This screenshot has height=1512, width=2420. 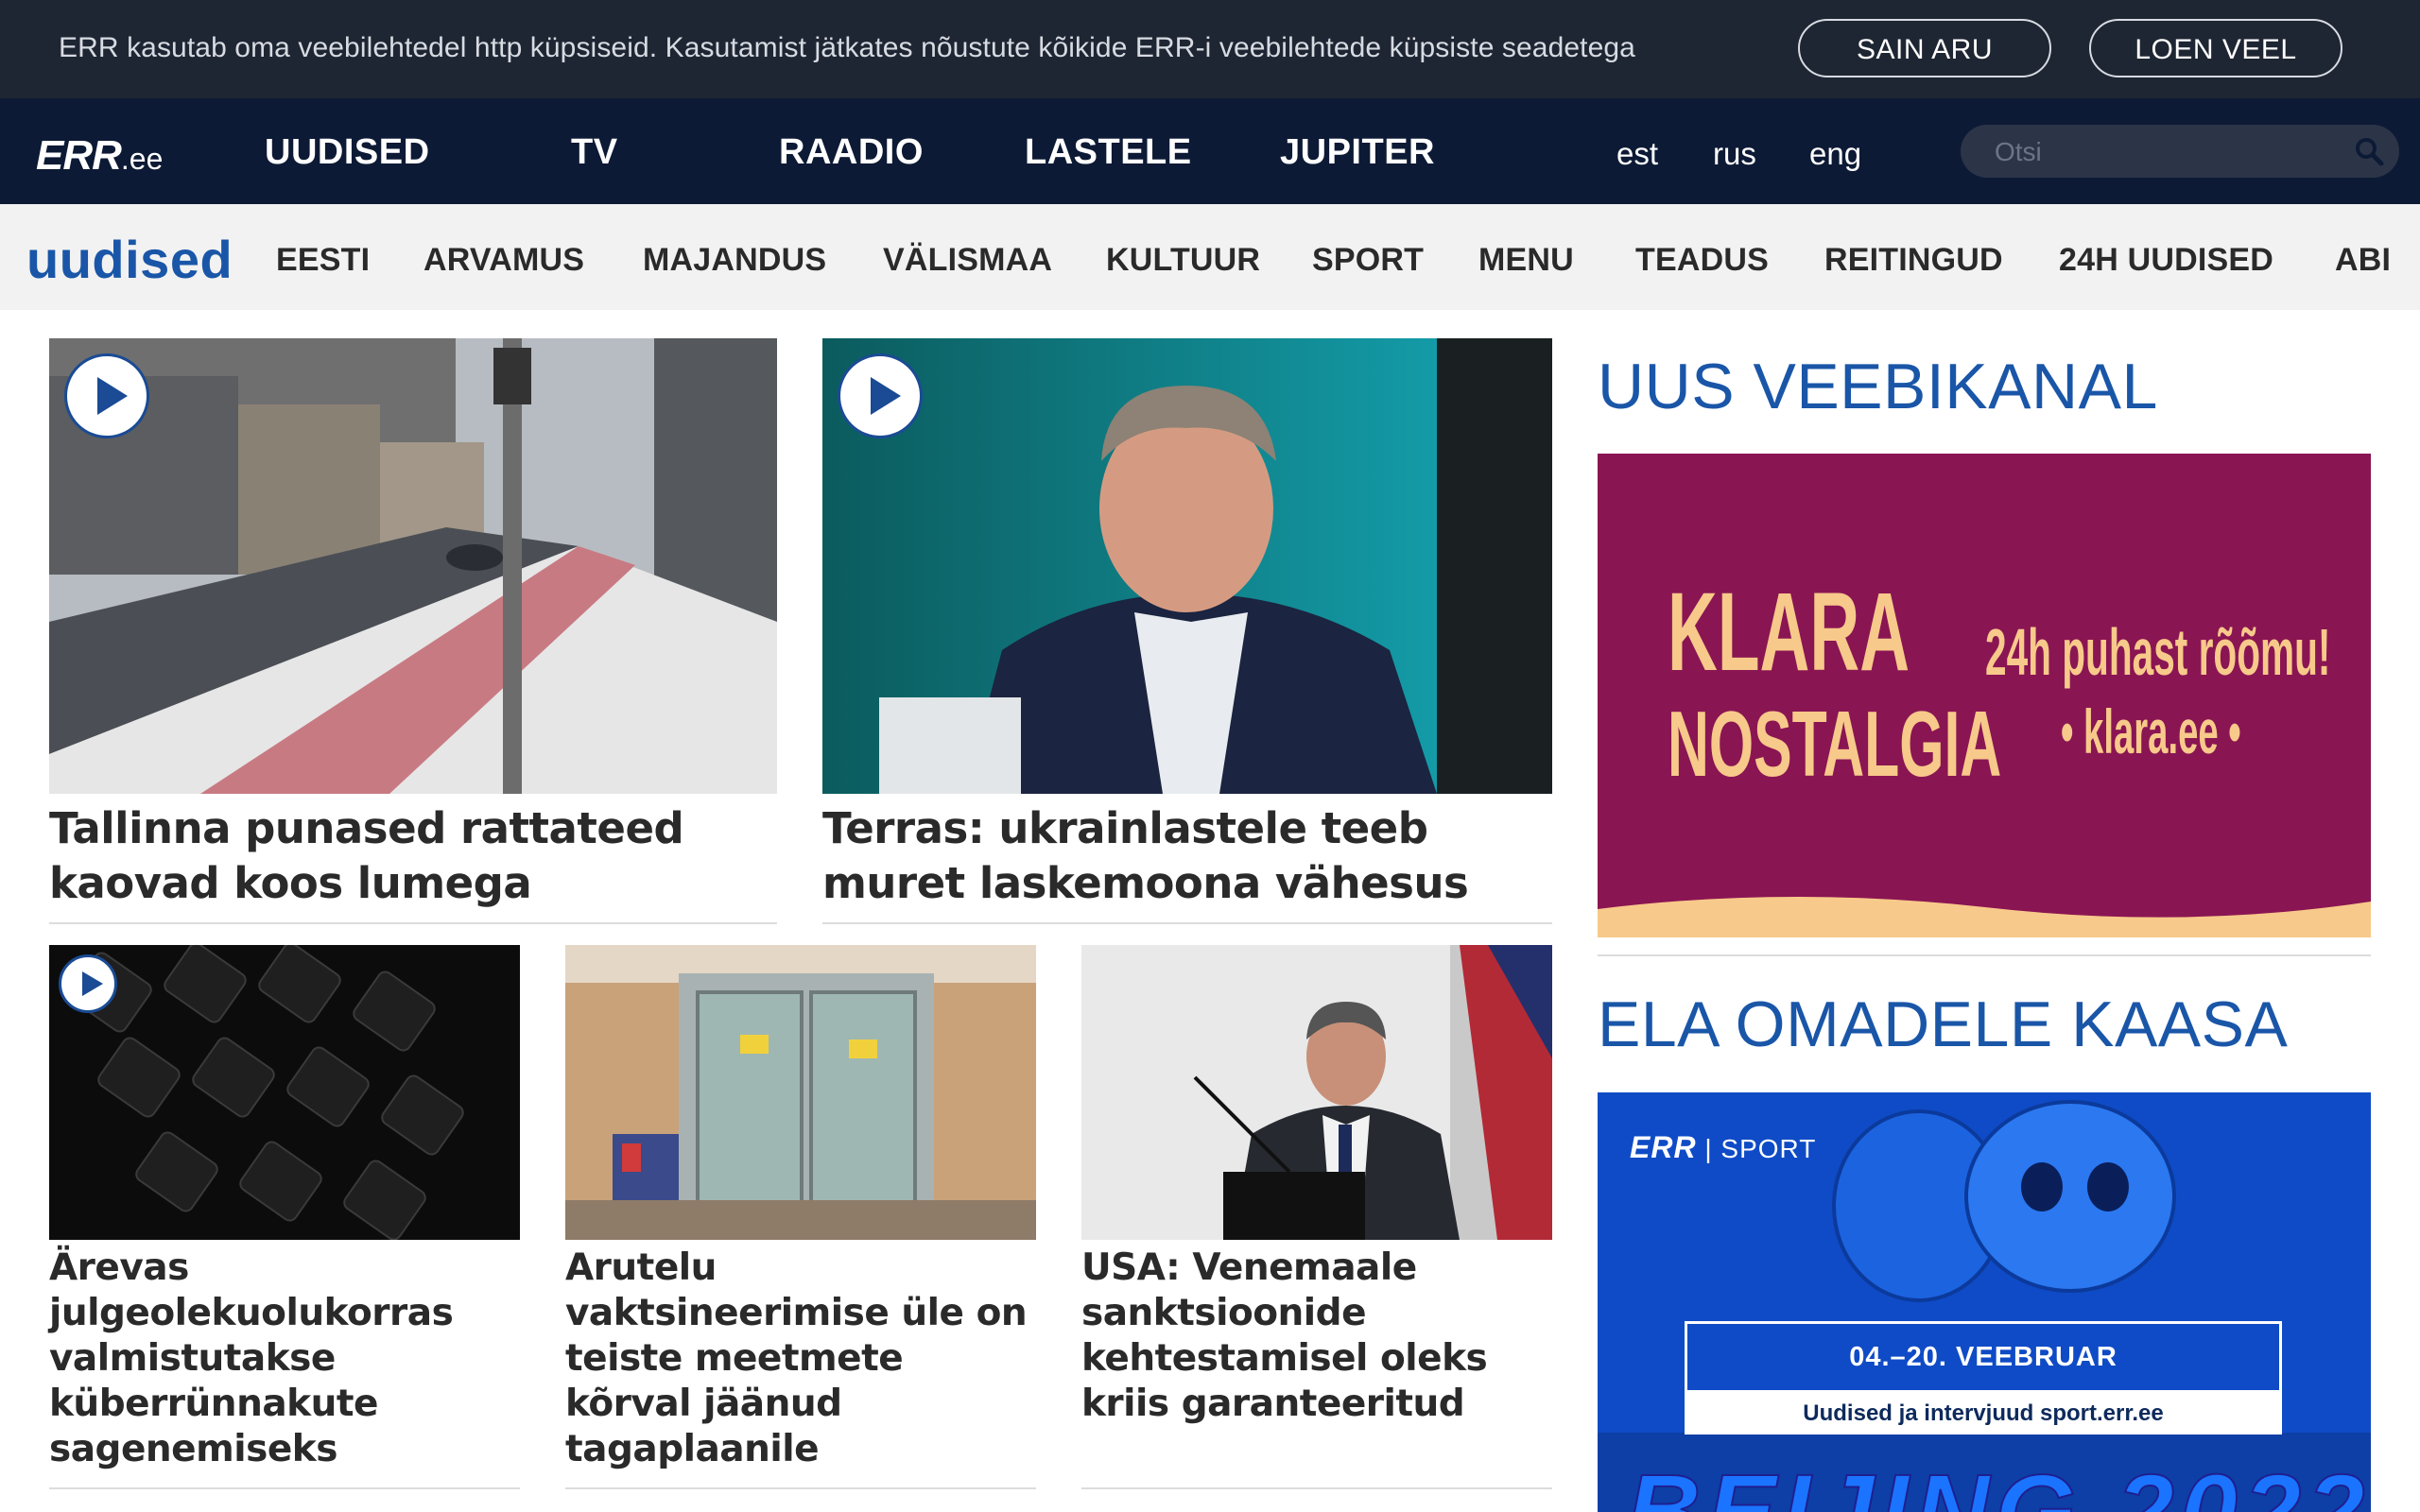 What do you see at coordinates (142, 159) in the screenshot?
I see `logo-suffix: .ee` at bounding box center [142, 159].